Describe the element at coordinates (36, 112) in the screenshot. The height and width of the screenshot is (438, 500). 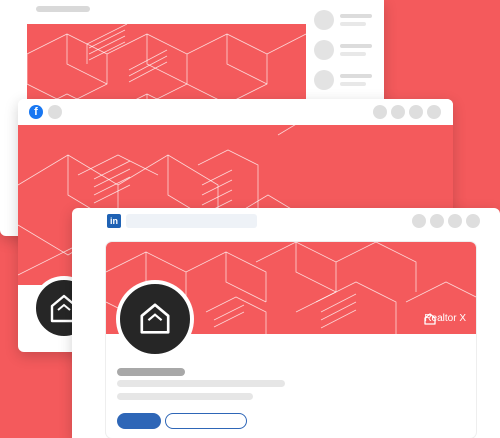
I see `facebook-icon: f` at that location.